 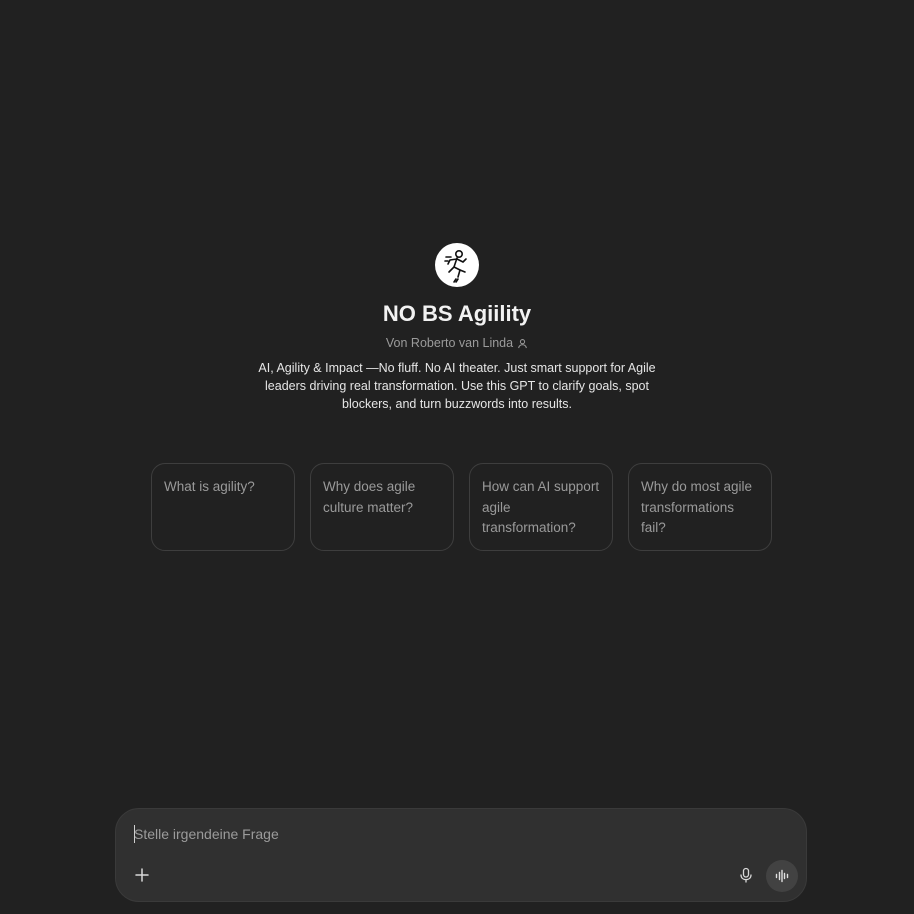 What do you see at coordinates (457, 313) in the screenshot?
I see `gpt-title: NO BS Agiility` at bounding box center [457, 313].